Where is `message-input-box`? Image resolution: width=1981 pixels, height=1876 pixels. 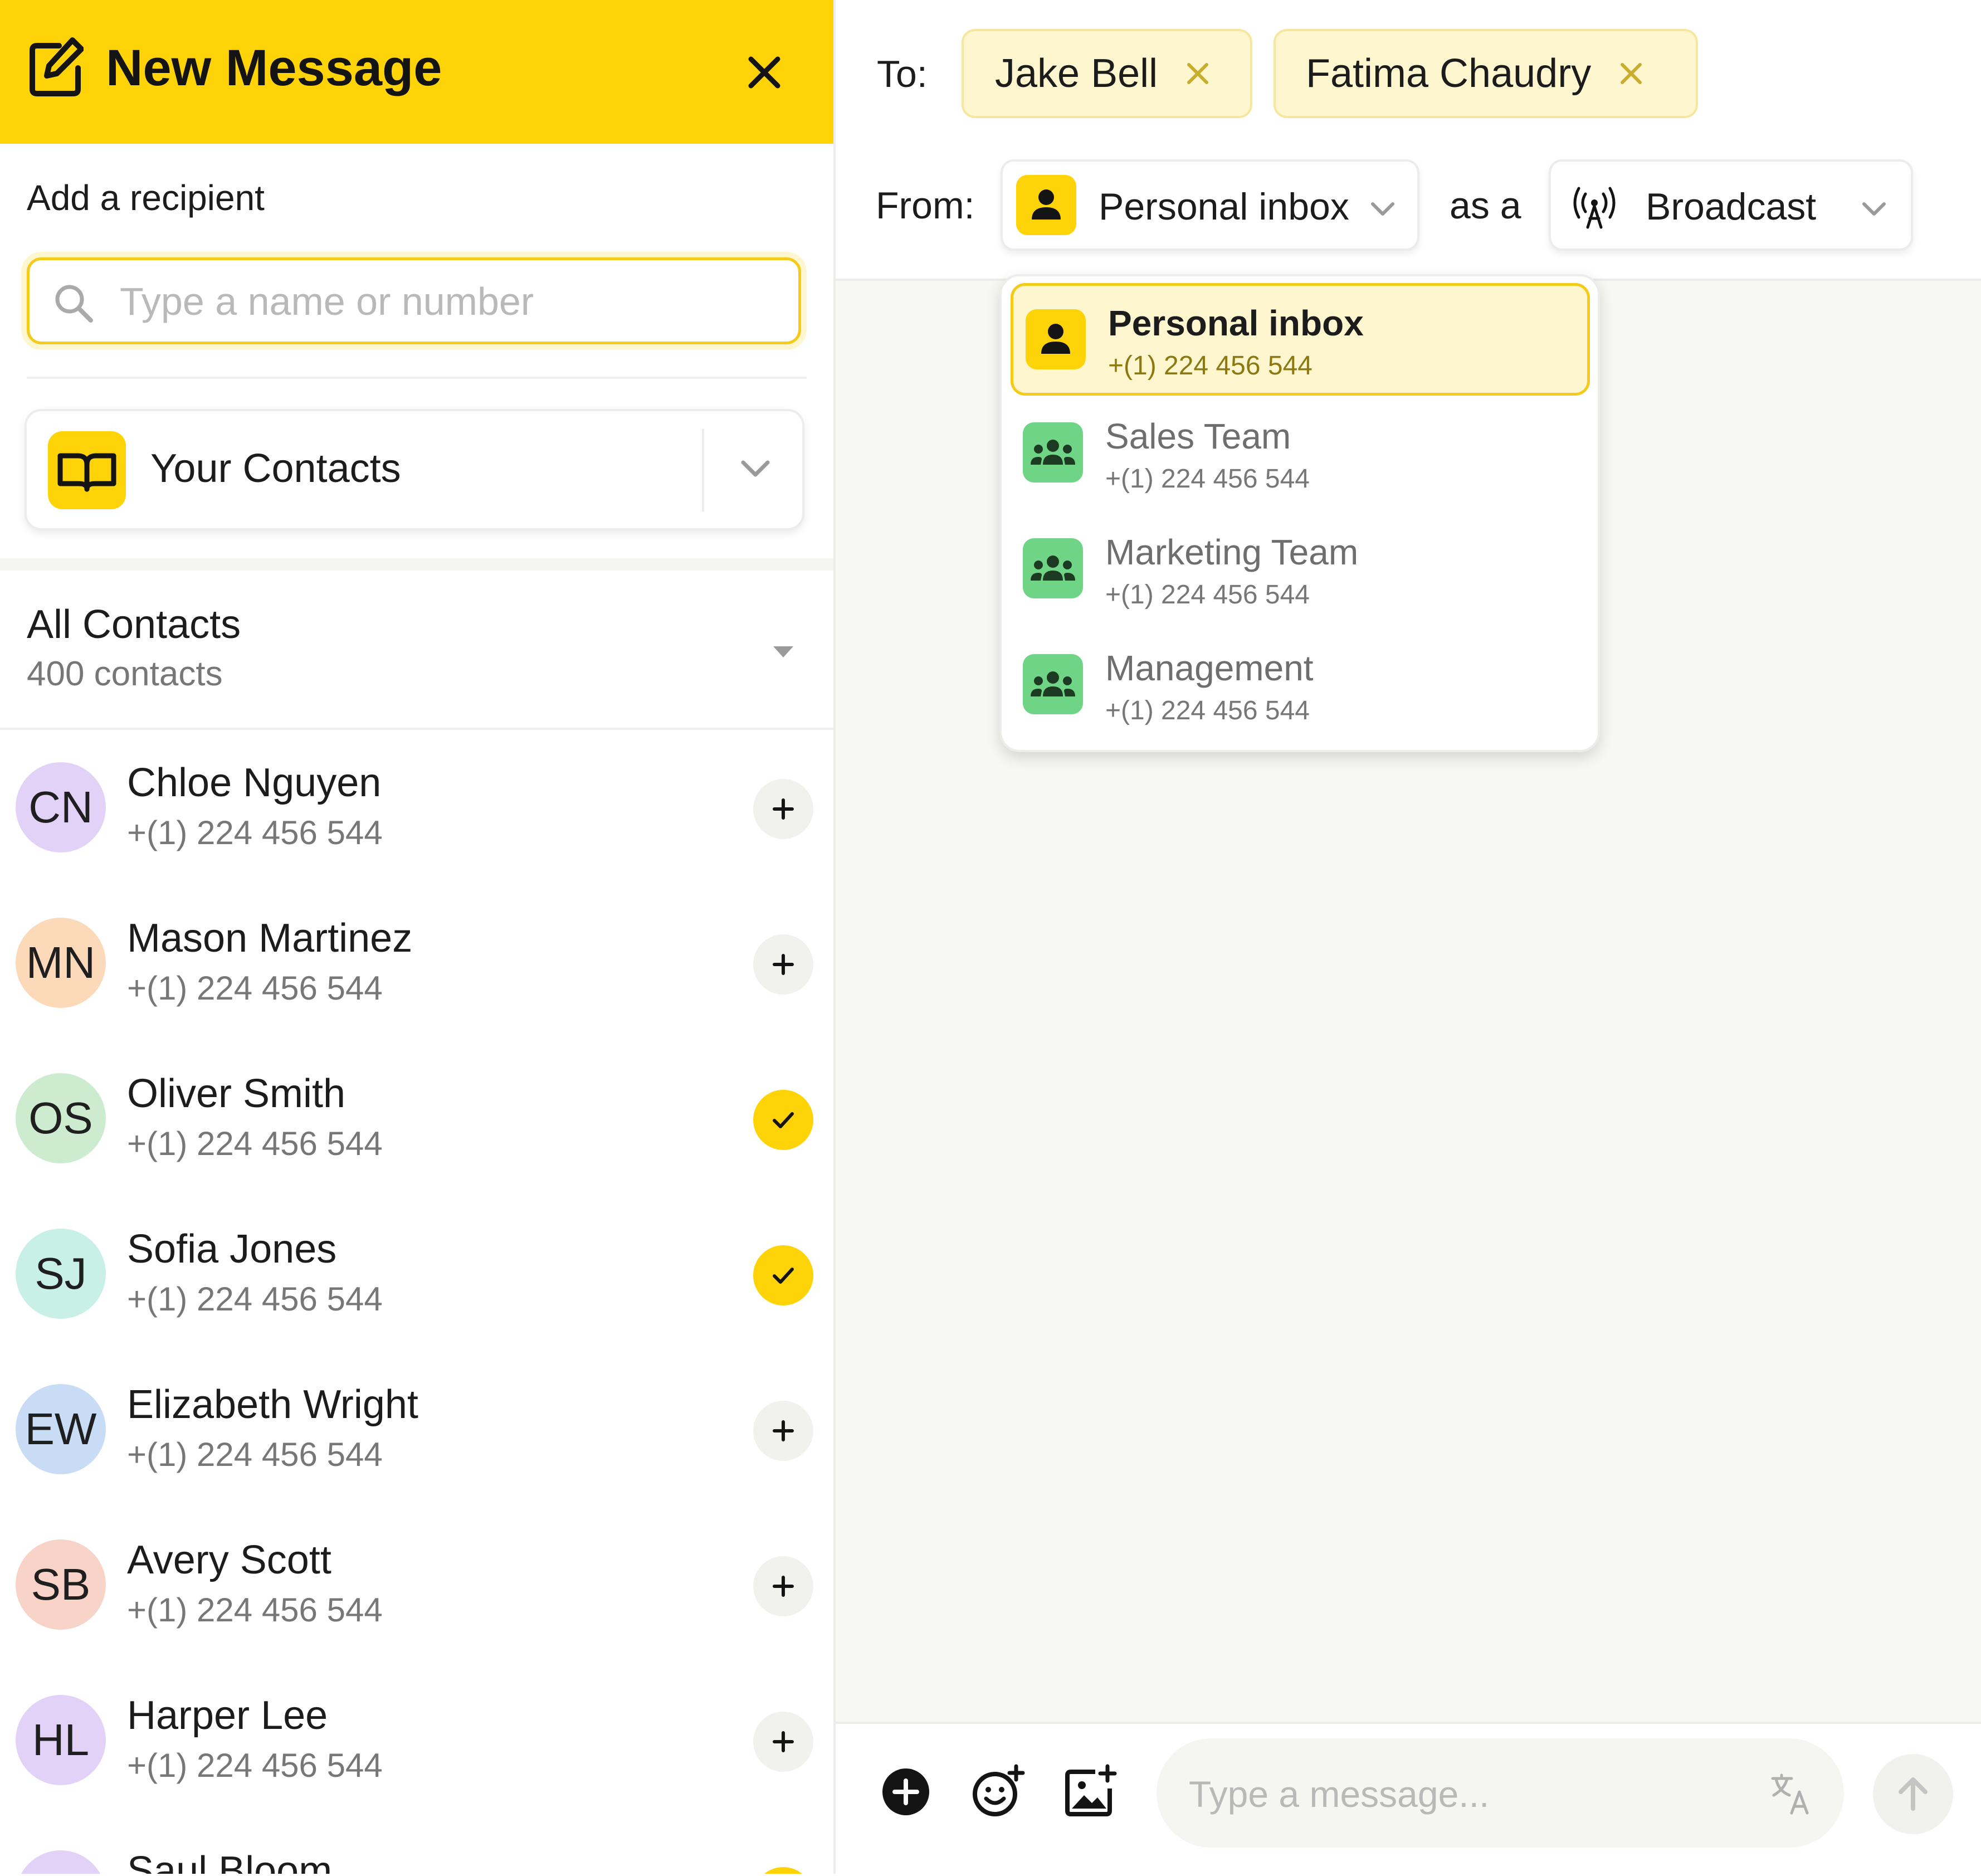
message-input-box is located at coordinates (1500, 1793).